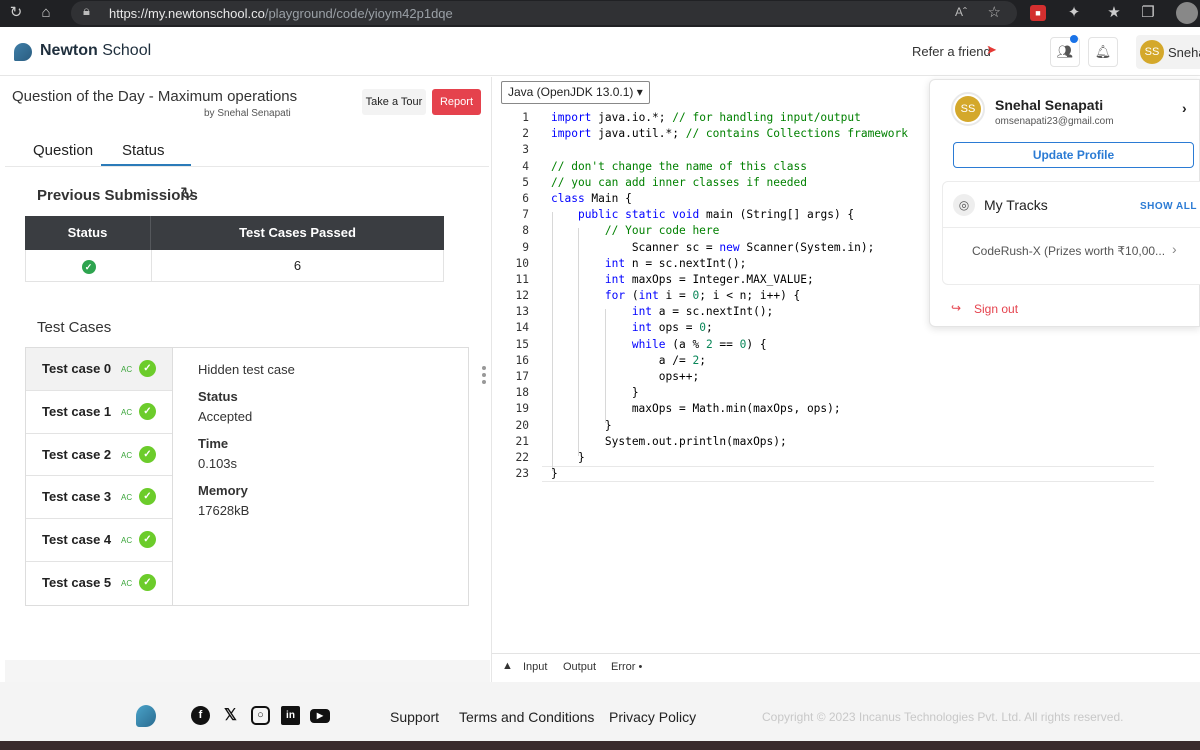 The width and height of the screenshot is (1200, 750). Describe the element at coordinates (1148, 13) in the screenshot. I see `collections-icon: ❐` at that location.